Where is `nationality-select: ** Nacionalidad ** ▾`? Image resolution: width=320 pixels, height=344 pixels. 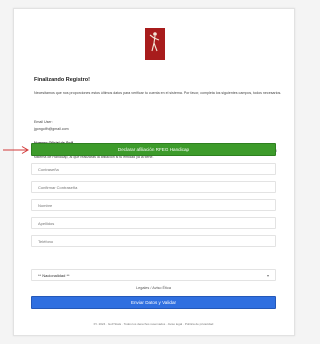 nationality-select: ** Nacionalidad ** ▾ is located at coordinates (153, 275).